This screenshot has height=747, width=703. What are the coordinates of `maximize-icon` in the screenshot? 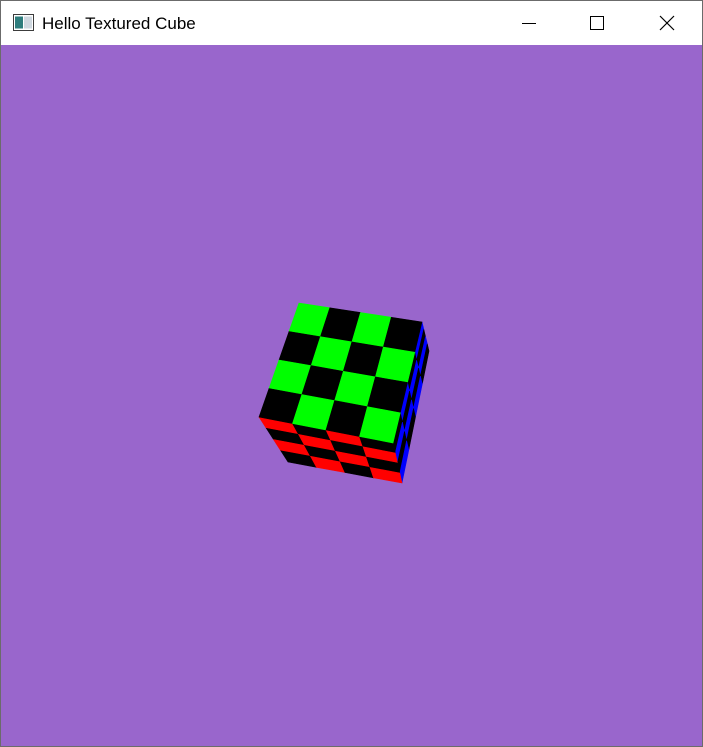 It's located at (597, 23).